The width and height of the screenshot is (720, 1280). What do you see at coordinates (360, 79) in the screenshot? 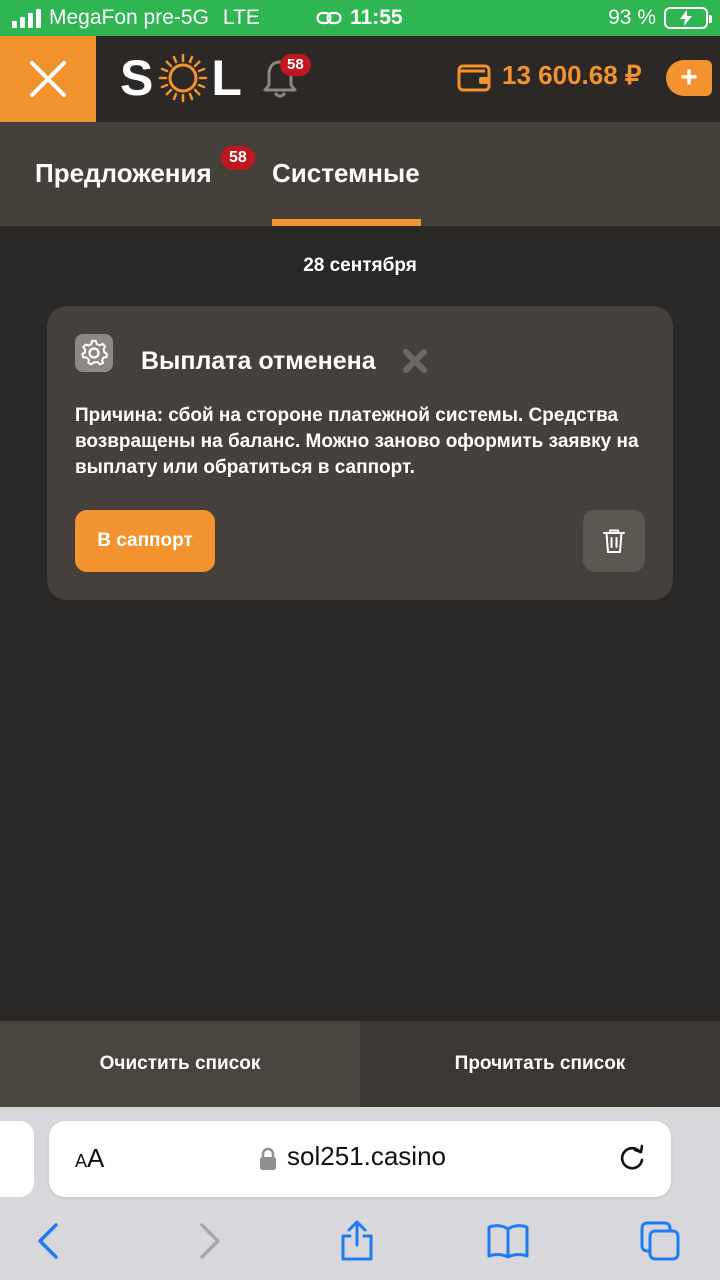
I see `app-header: S L 58 13 600.68 ₽ +` at bounding box center [360, 79].